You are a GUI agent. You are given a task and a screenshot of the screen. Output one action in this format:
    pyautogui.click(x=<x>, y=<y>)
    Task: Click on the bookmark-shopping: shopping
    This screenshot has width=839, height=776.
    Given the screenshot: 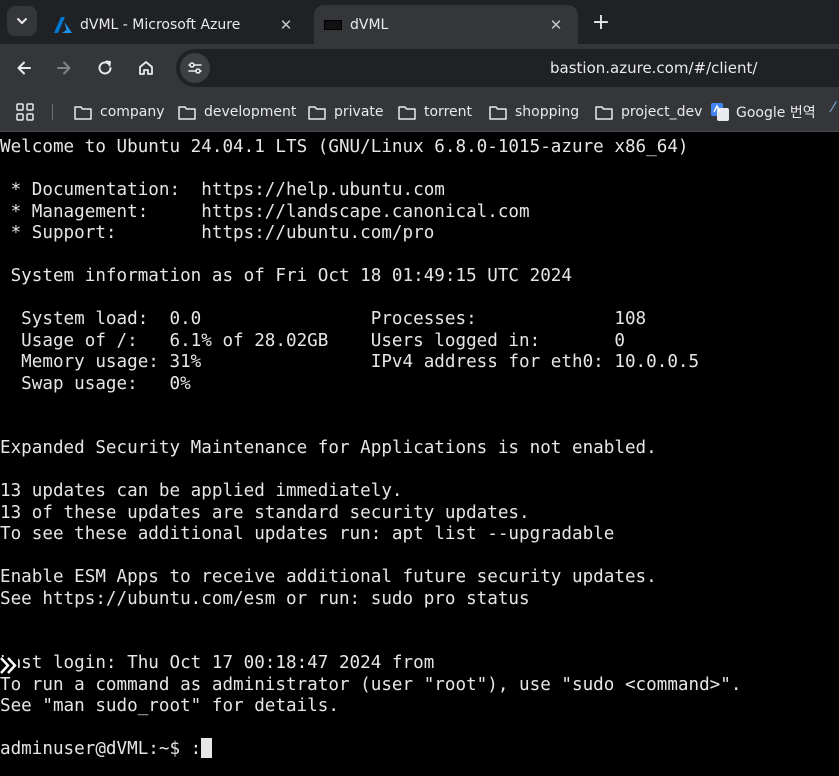 What is the action you would take?
    pyautogui.click(x=534, y=112)
    